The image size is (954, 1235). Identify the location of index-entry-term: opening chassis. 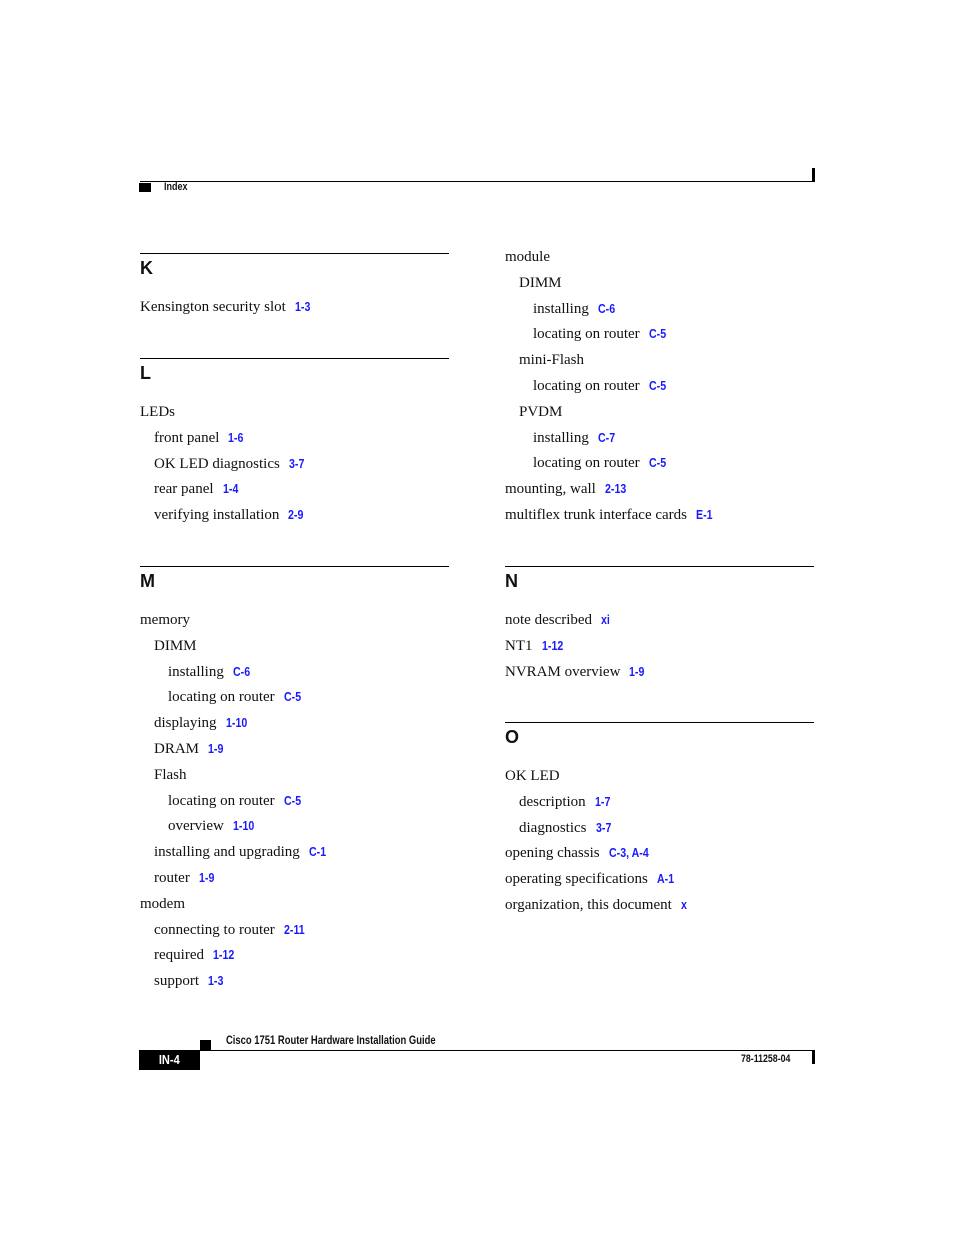
(552, 853).